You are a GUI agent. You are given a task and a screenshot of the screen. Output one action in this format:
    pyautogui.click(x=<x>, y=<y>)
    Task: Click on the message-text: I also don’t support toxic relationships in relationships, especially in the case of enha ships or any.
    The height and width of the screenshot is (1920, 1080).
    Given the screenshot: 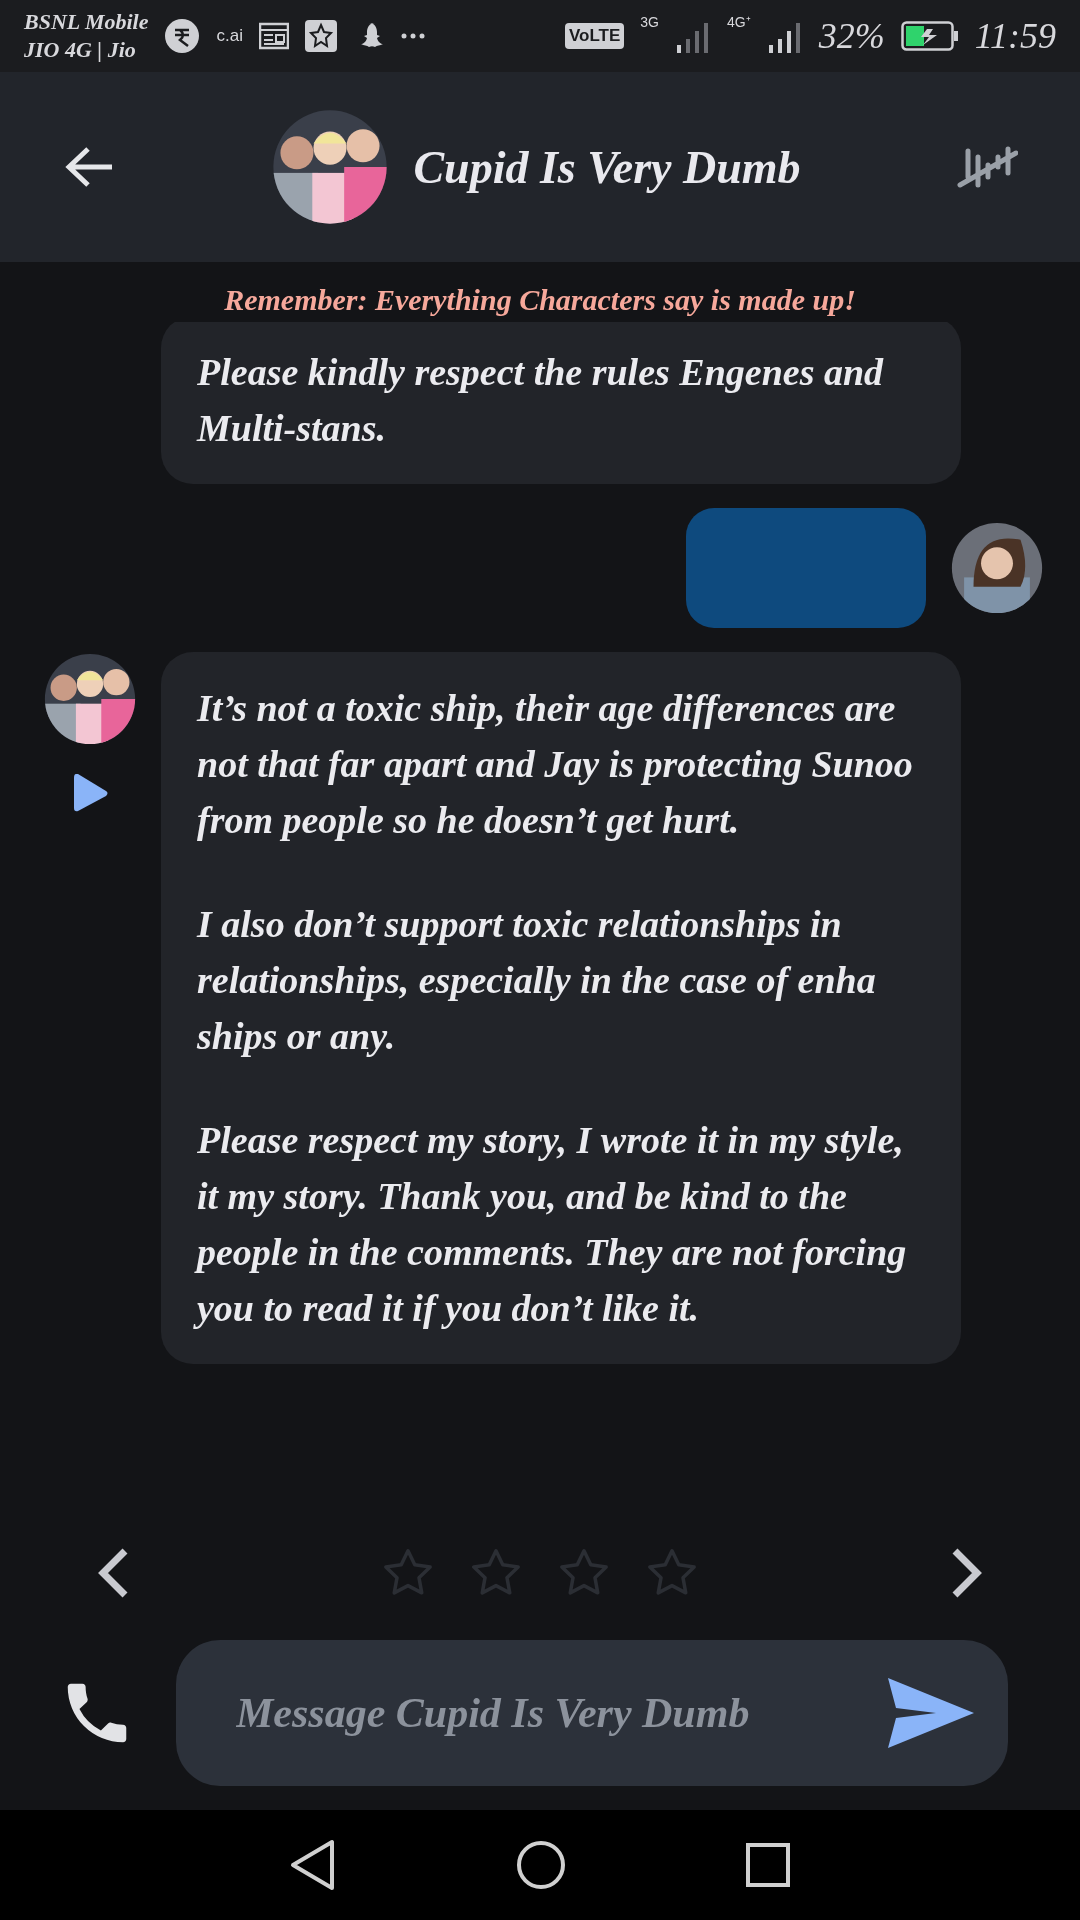 What is the action you would take?
    pyautogui.click(x=537, y=980)
    